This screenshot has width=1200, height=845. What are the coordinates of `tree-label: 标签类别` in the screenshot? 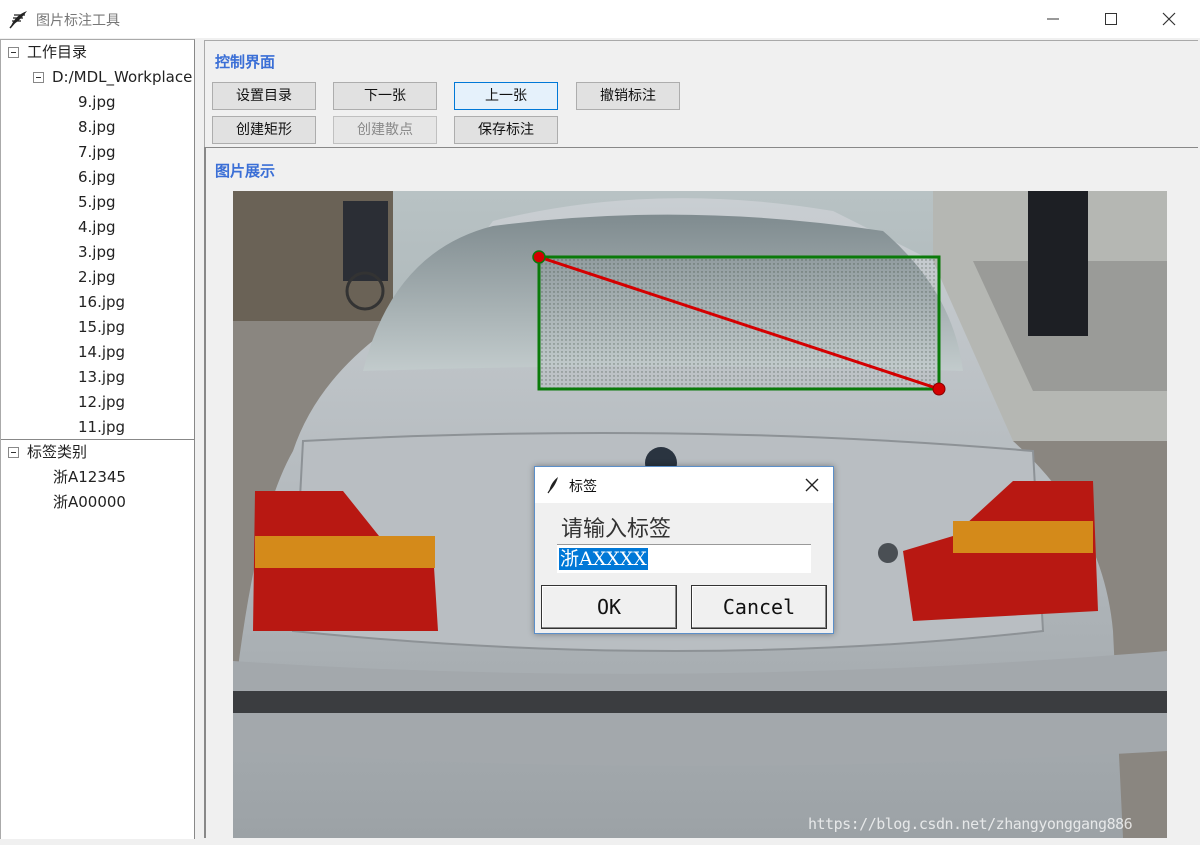 It's located at (57, 452).